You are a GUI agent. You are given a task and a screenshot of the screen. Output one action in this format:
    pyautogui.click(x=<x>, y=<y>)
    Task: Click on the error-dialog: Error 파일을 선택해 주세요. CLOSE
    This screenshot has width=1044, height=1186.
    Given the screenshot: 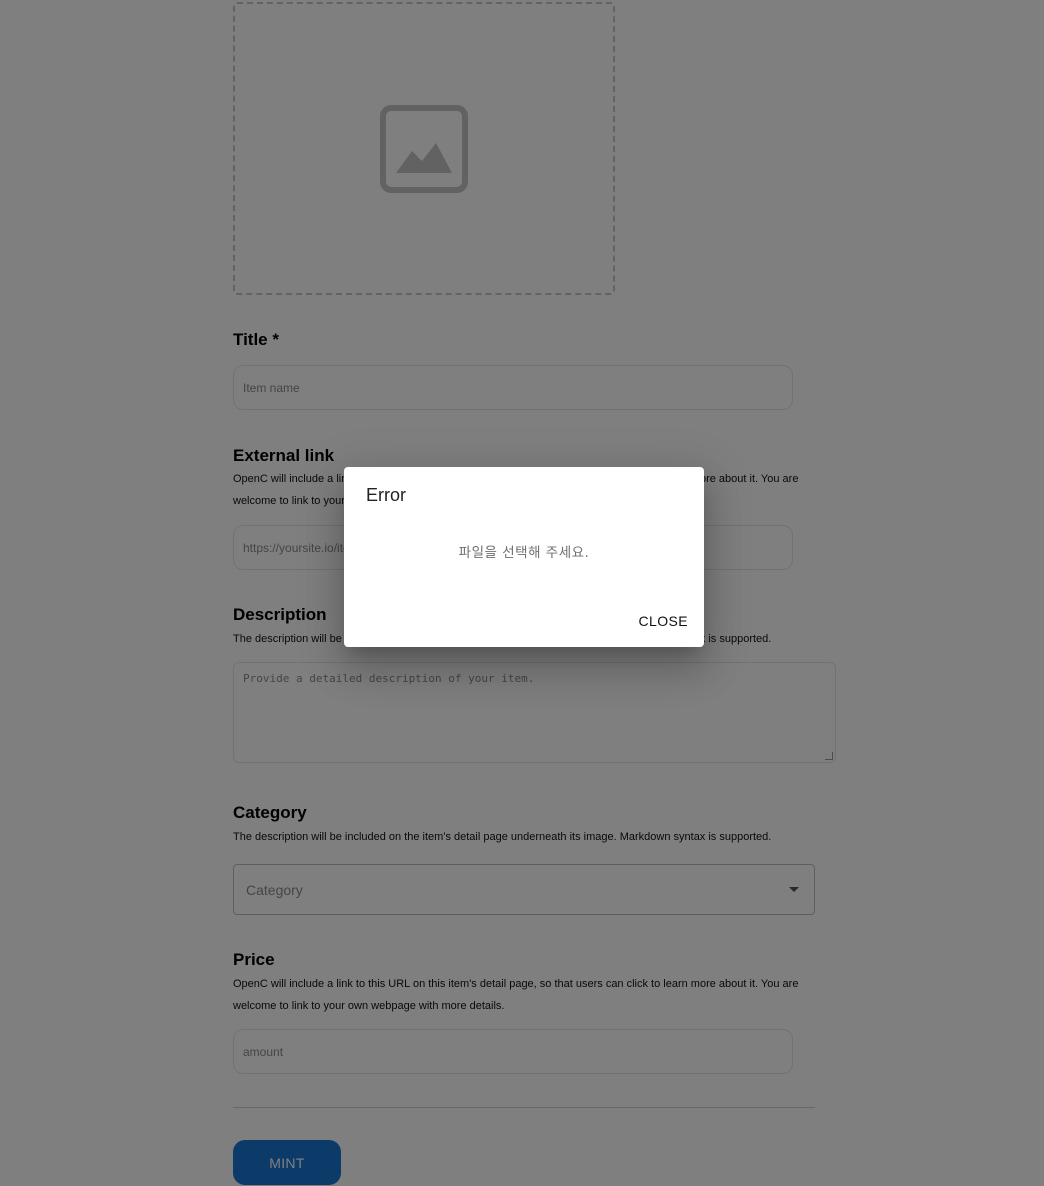 What is the action you would take?
    pyautogui.click(x=524, y=557)
    